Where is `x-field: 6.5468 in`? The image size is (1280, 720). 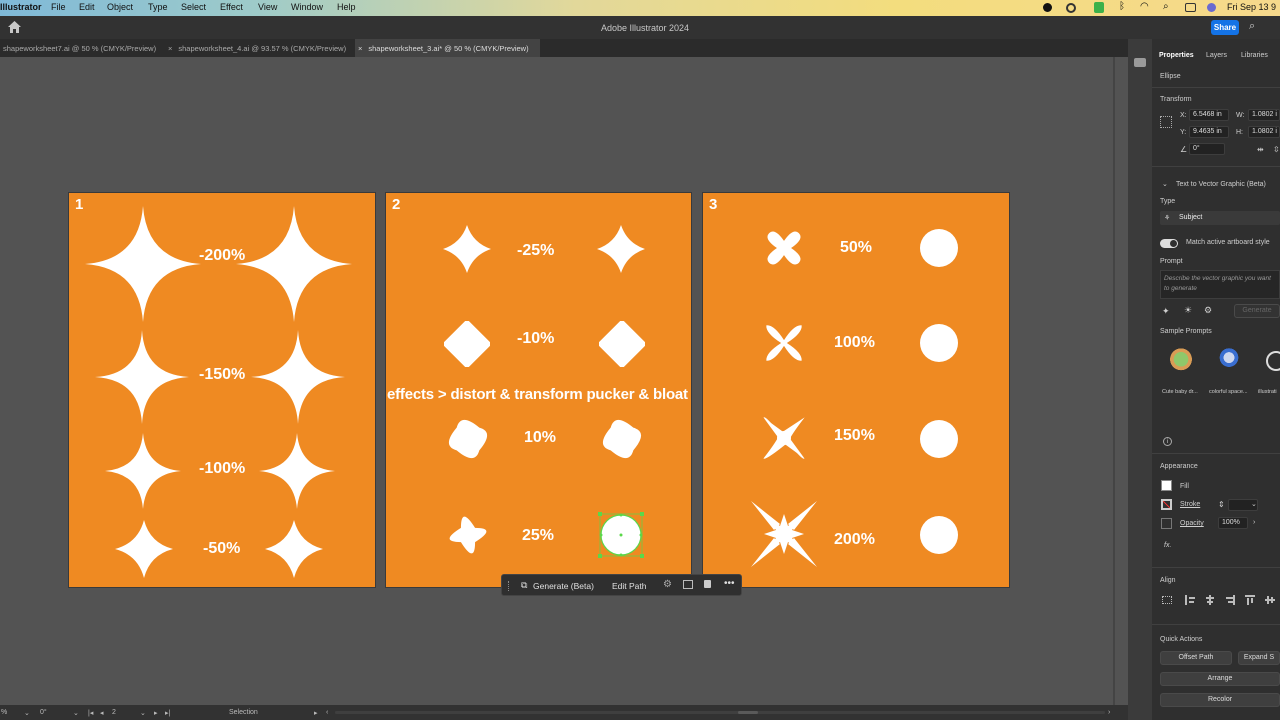
x-field: 6.5468 in is located at coordinates (1209, 115).